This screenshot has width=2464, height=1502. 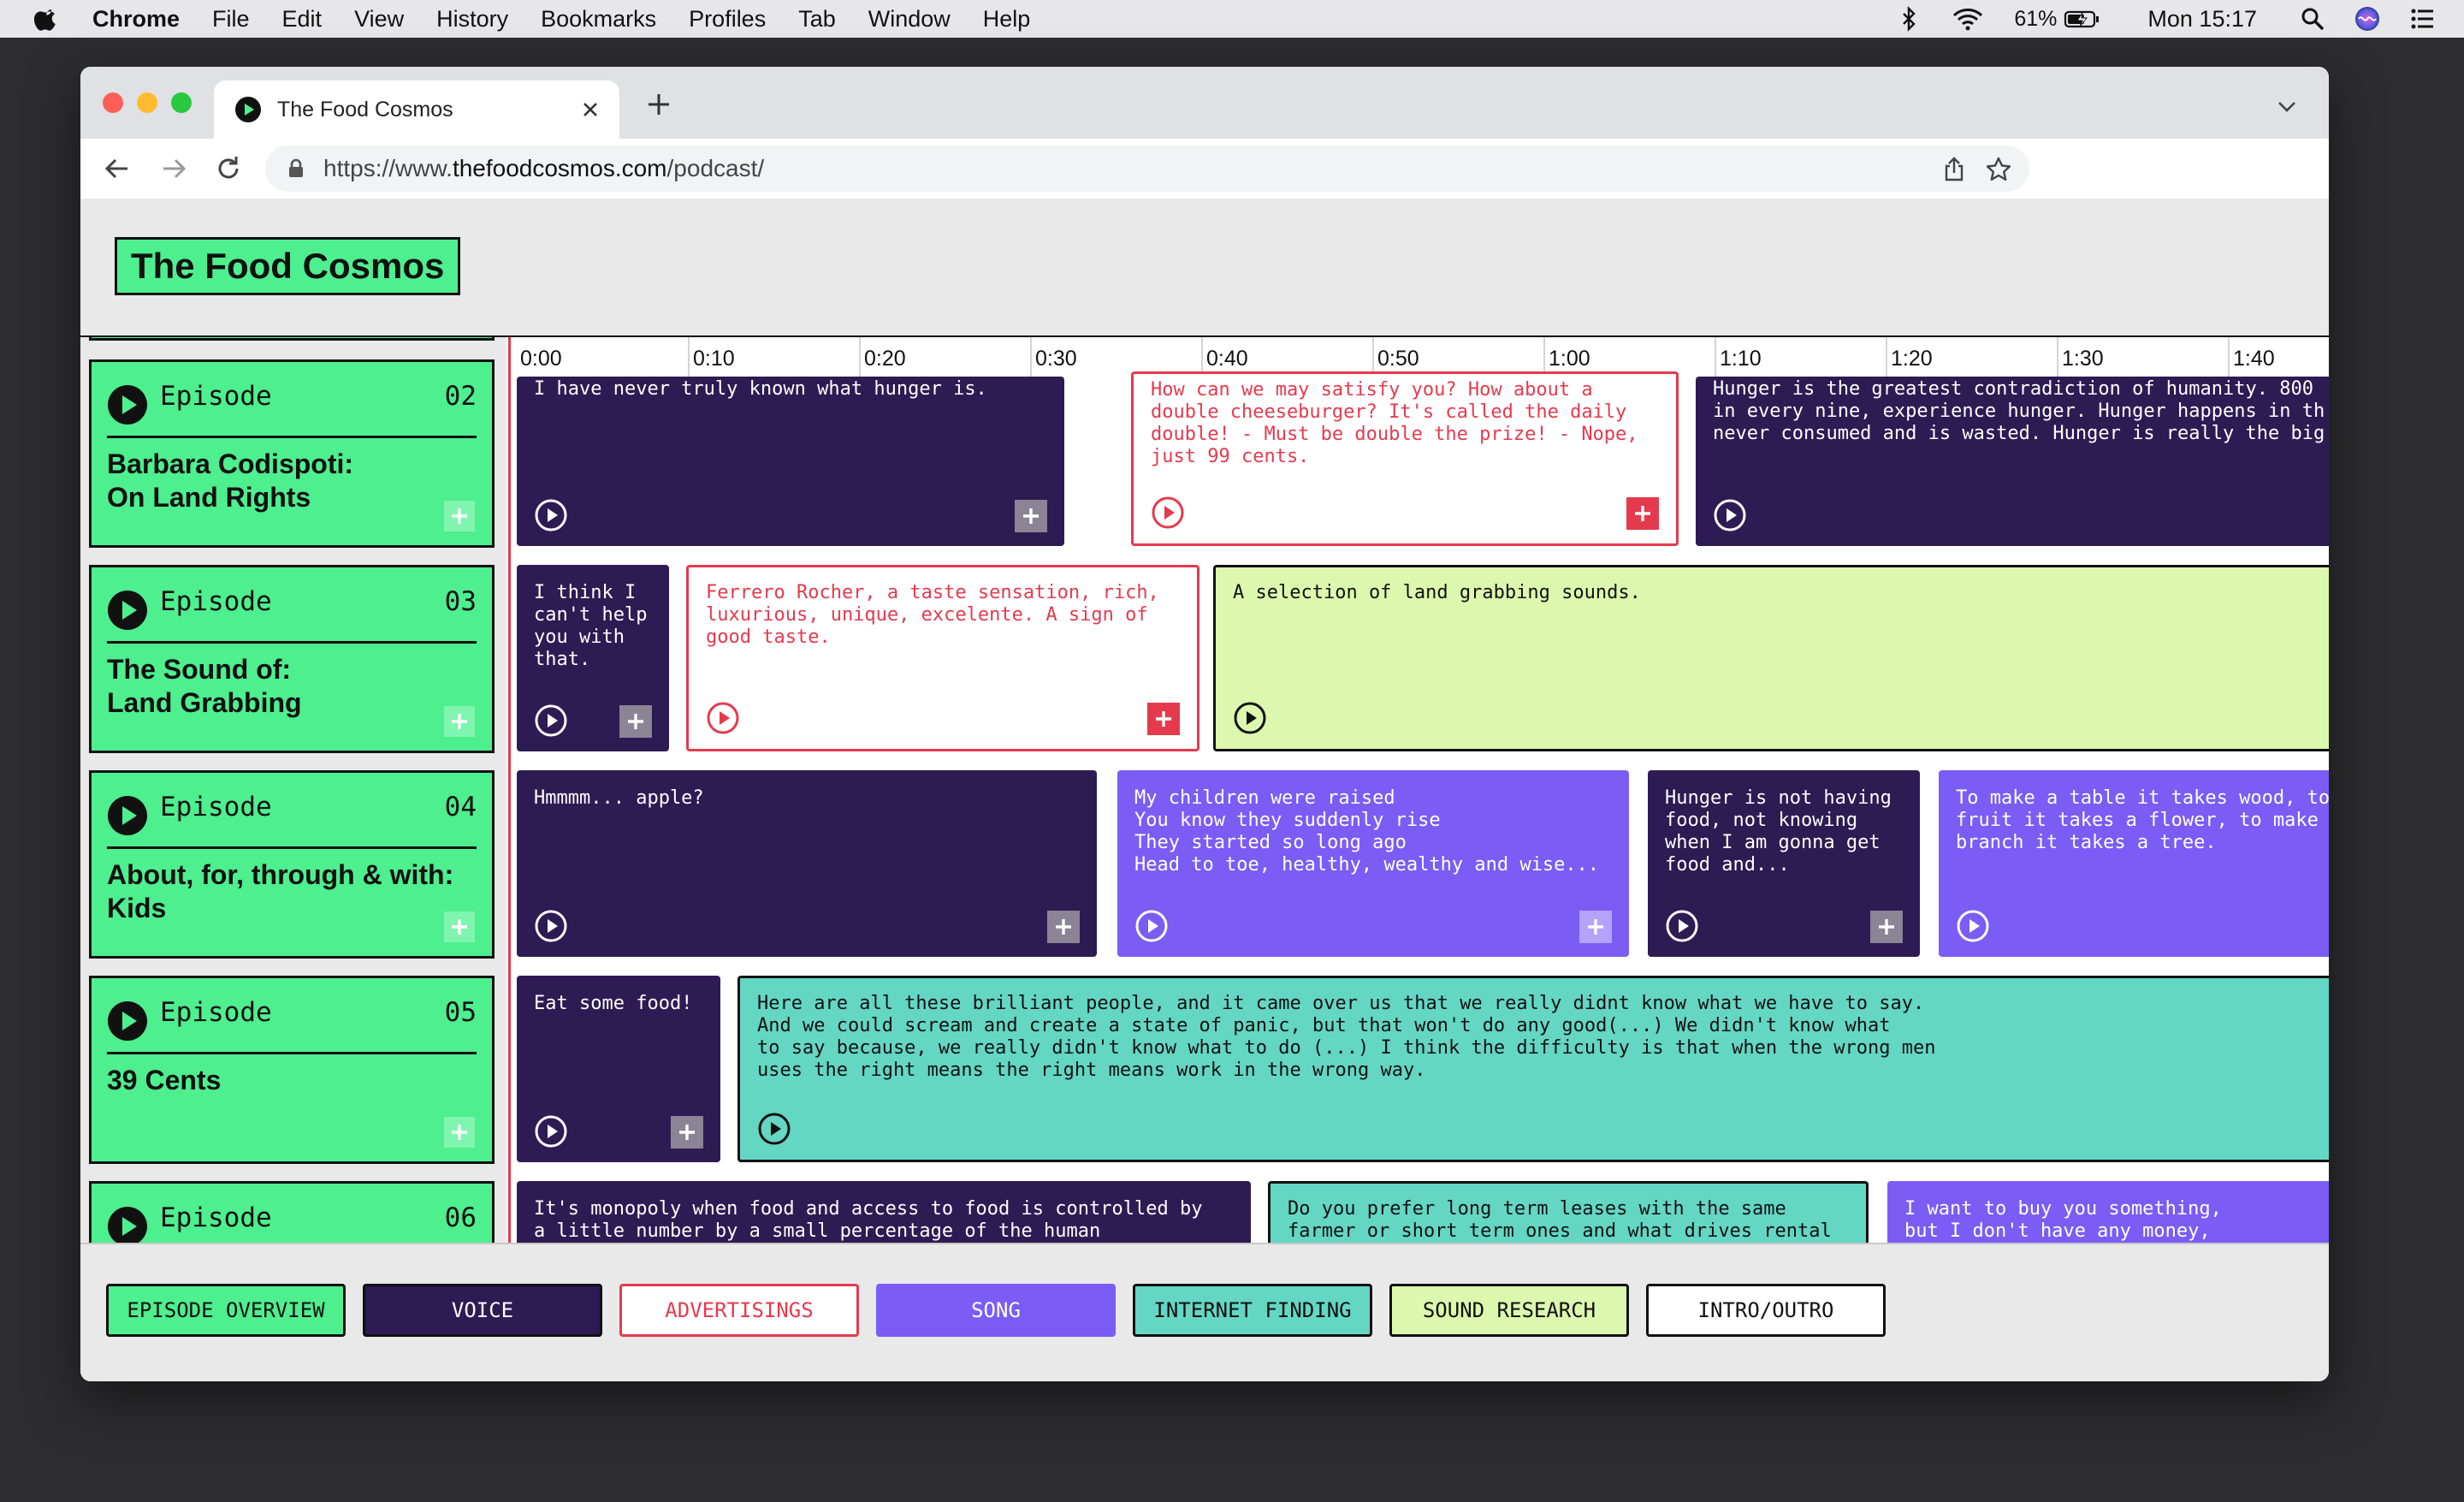 What do you see at coordinates (2287, 107) in the screenshot?
I see `tab-search-chevron-icon` at bounding box center [2287, 107].